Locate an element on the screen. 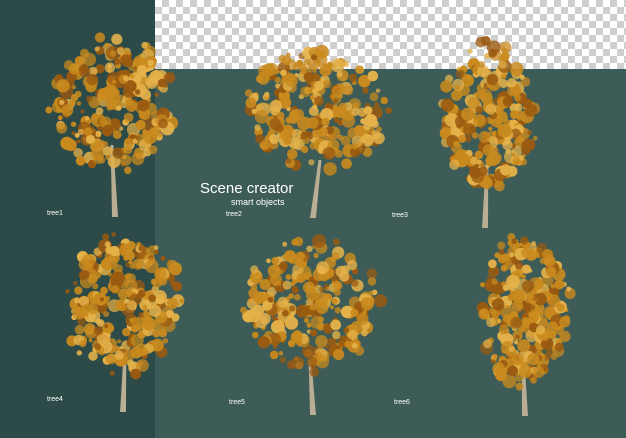  scene-subtitle: smart objects is located at coordinates (258, 202).